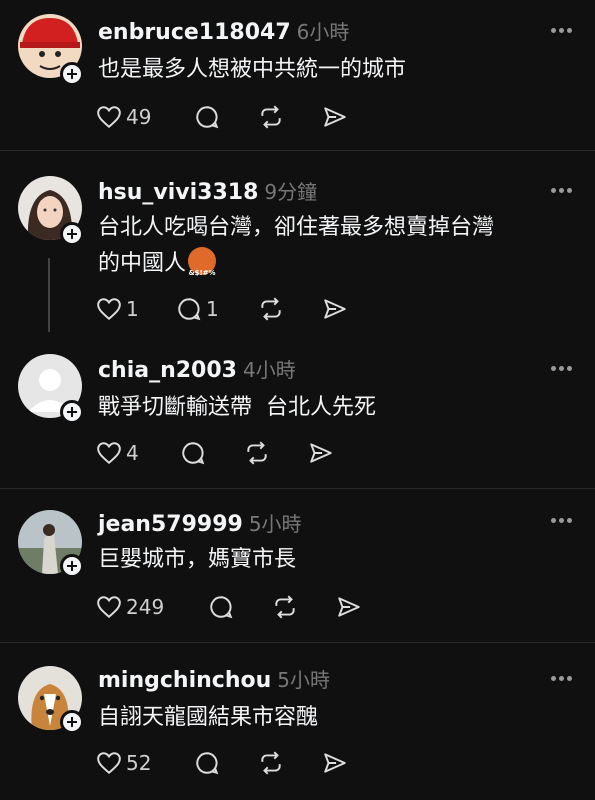 This screenshot has width=595, height=800. I want to click on cursing-face-emoji, so click(202, 269).